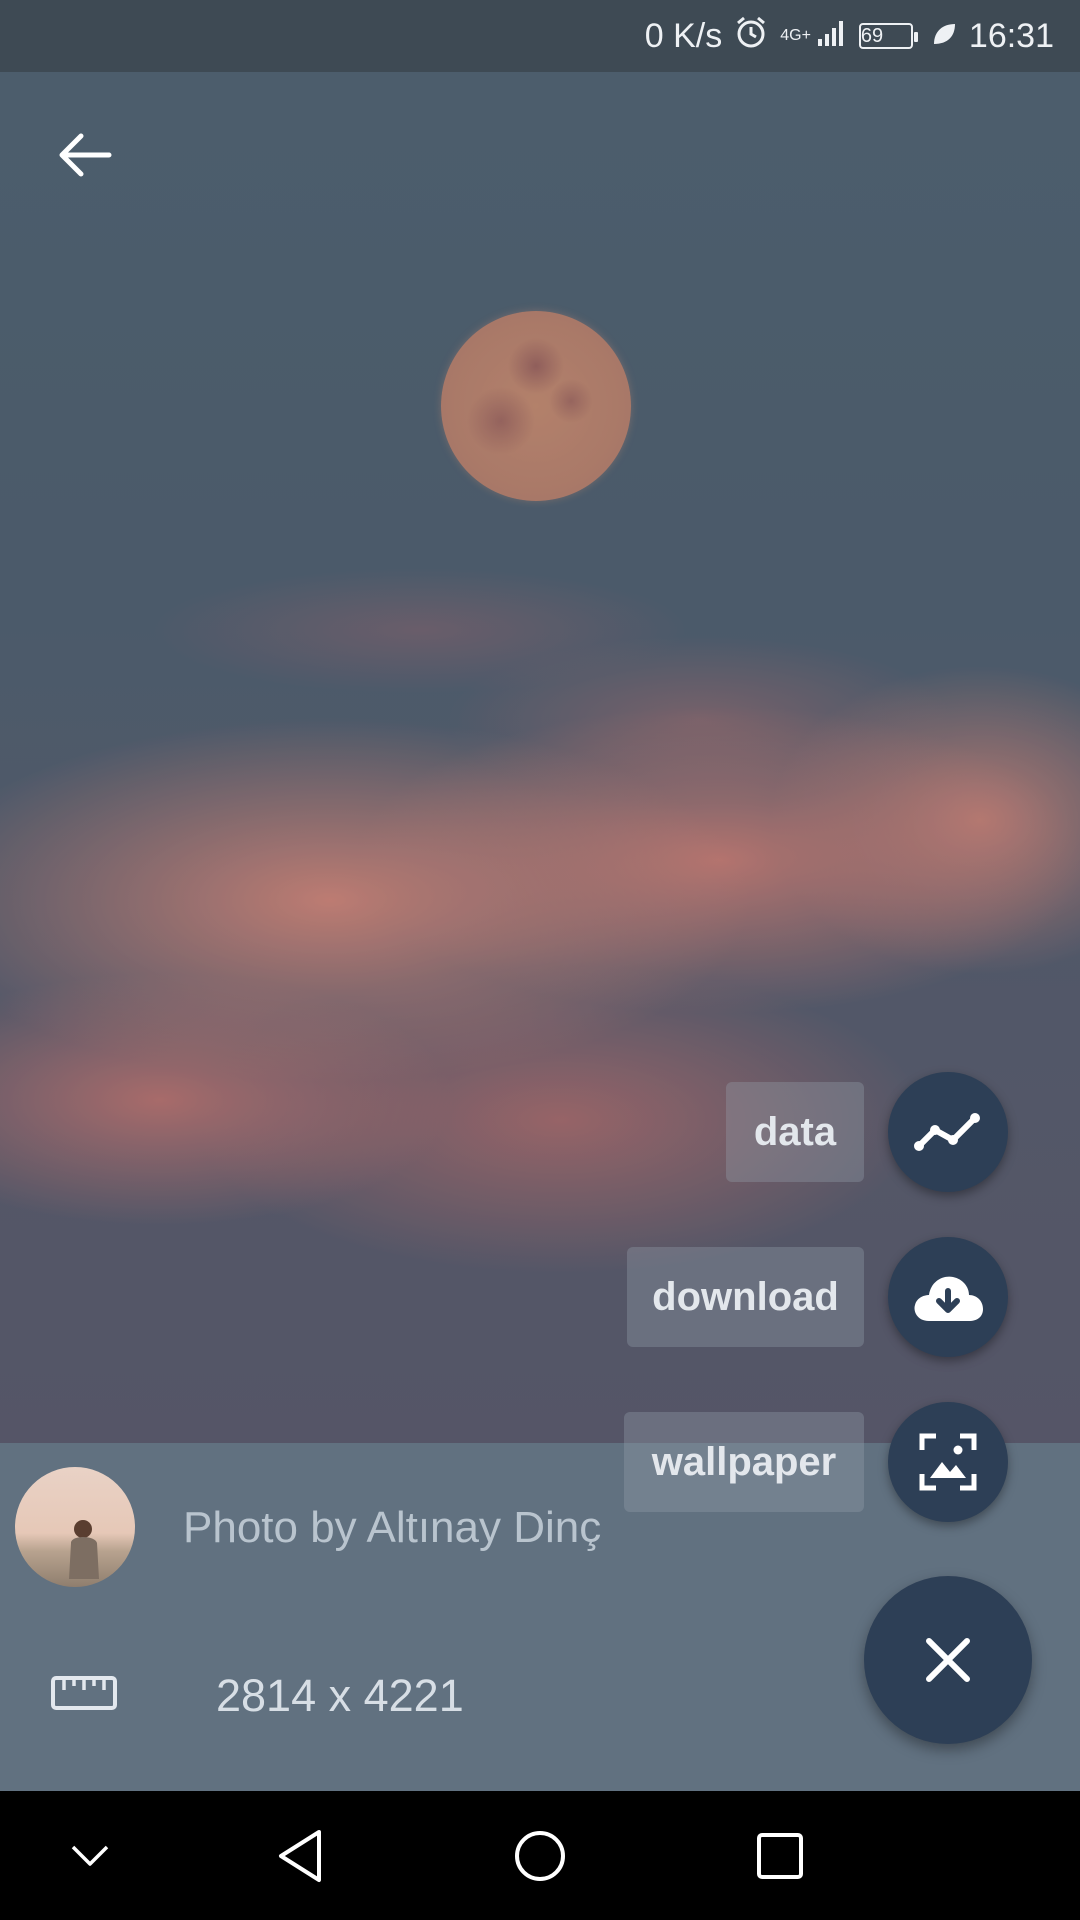 The width and height of the screenshot is (1080, 1920). I want to click on navigation-bar, so click(540, 1855).